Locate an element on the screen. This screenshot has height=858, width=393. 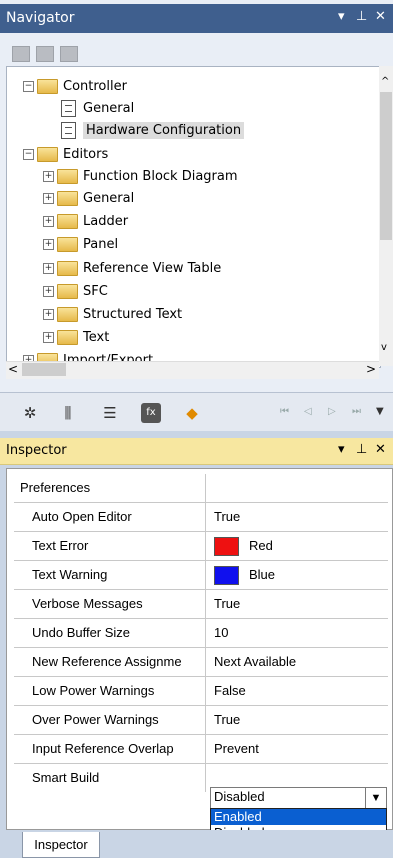
settings-gear-icon: ✲ is located at coordinates (30, 413).